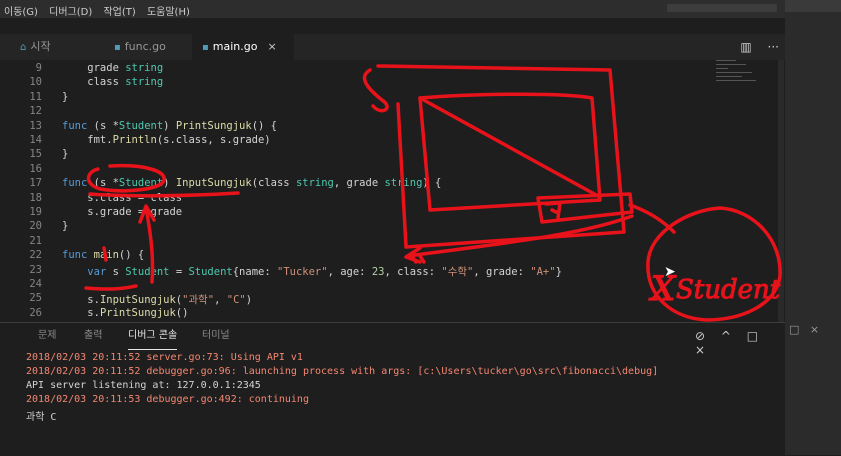 Image resolution: width=841 pixels, height=456 pixels. What do you see at coordinates (773, 47) in the screenshot?
I see `more-actions-icon: ···` at bounding box center [773, 47].